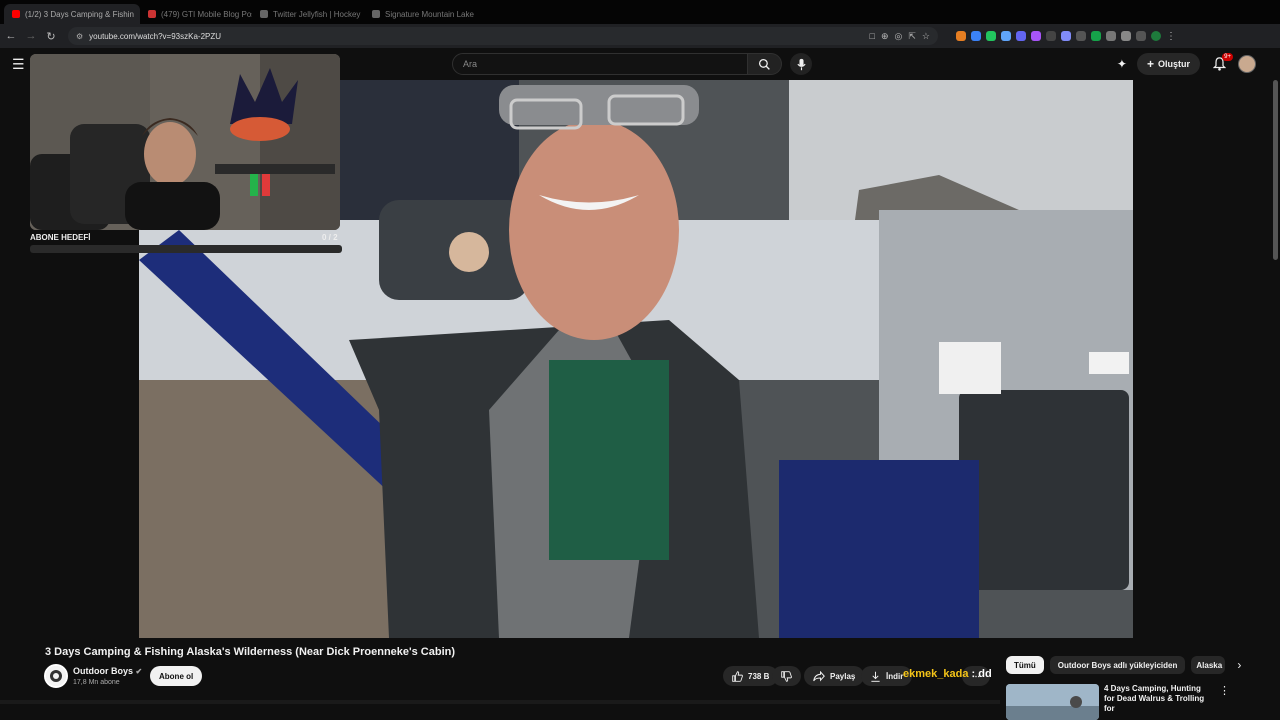 The image size is (1280, 720). I want to click on subscriber-count: 17,8 Mn abone, so click(96, 682).